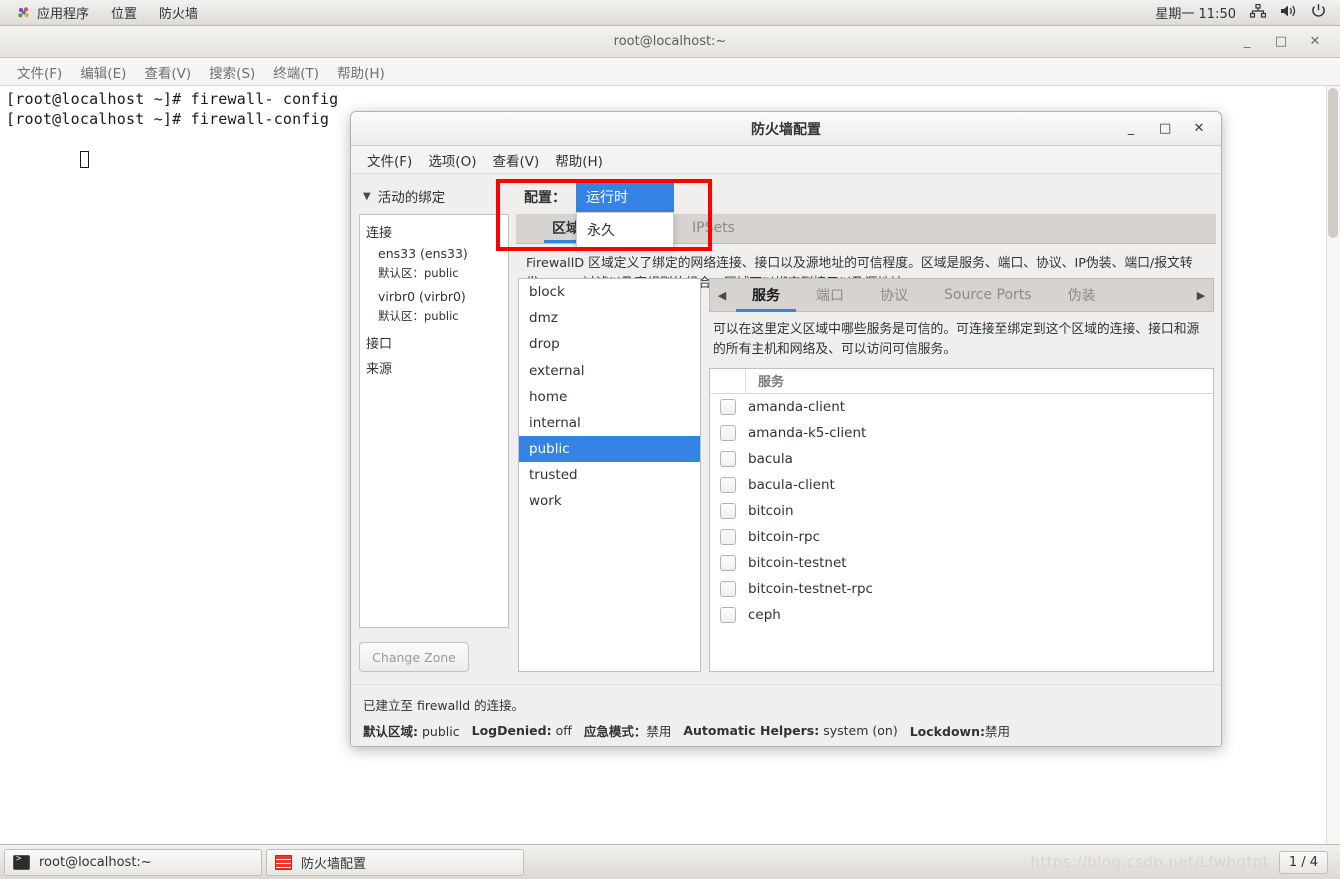 This screenshot has width=1340, height=879. What do you see at coordinates (1333, 465) in the screenshot?
I see `terminal-scrollbar` at bounding box center [1333, 465].